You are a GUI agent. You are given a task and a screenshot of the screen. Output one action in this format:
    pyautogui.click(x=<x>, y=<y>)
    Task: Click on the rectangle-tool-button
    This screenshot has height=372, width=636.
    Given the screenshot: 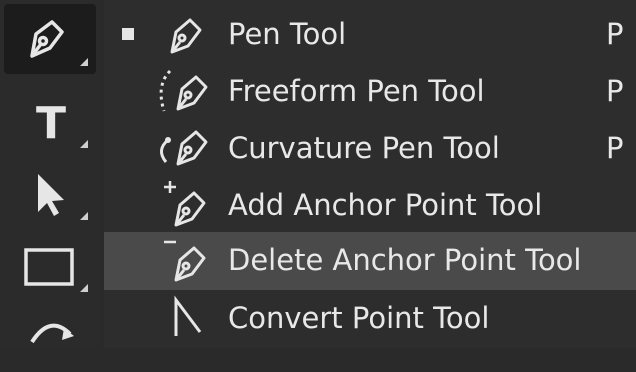 What is the action you would take?
    pyautogui.click(x=50, y=265)
    